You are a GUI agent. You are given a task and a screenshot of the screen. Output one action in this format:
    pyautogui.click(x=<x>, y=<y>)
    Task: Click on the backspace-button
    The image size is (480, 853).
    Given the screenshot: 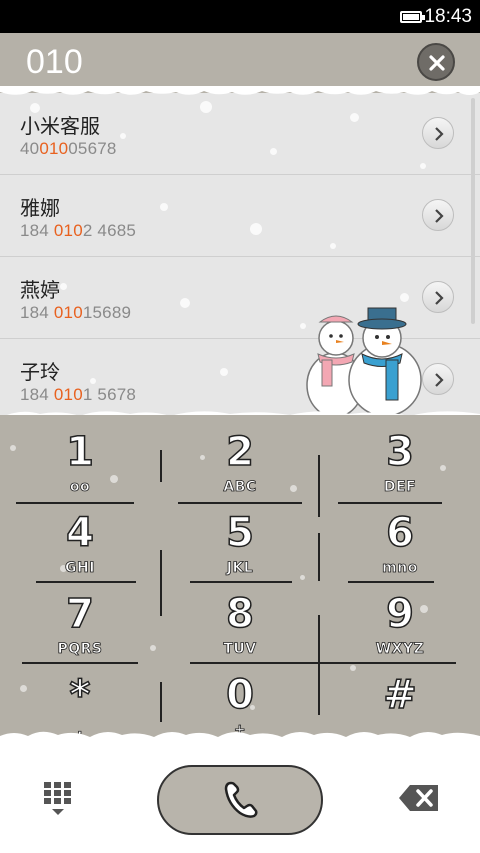 What is the action you would take?
    pyautogui.click(x=419, y=798)
    